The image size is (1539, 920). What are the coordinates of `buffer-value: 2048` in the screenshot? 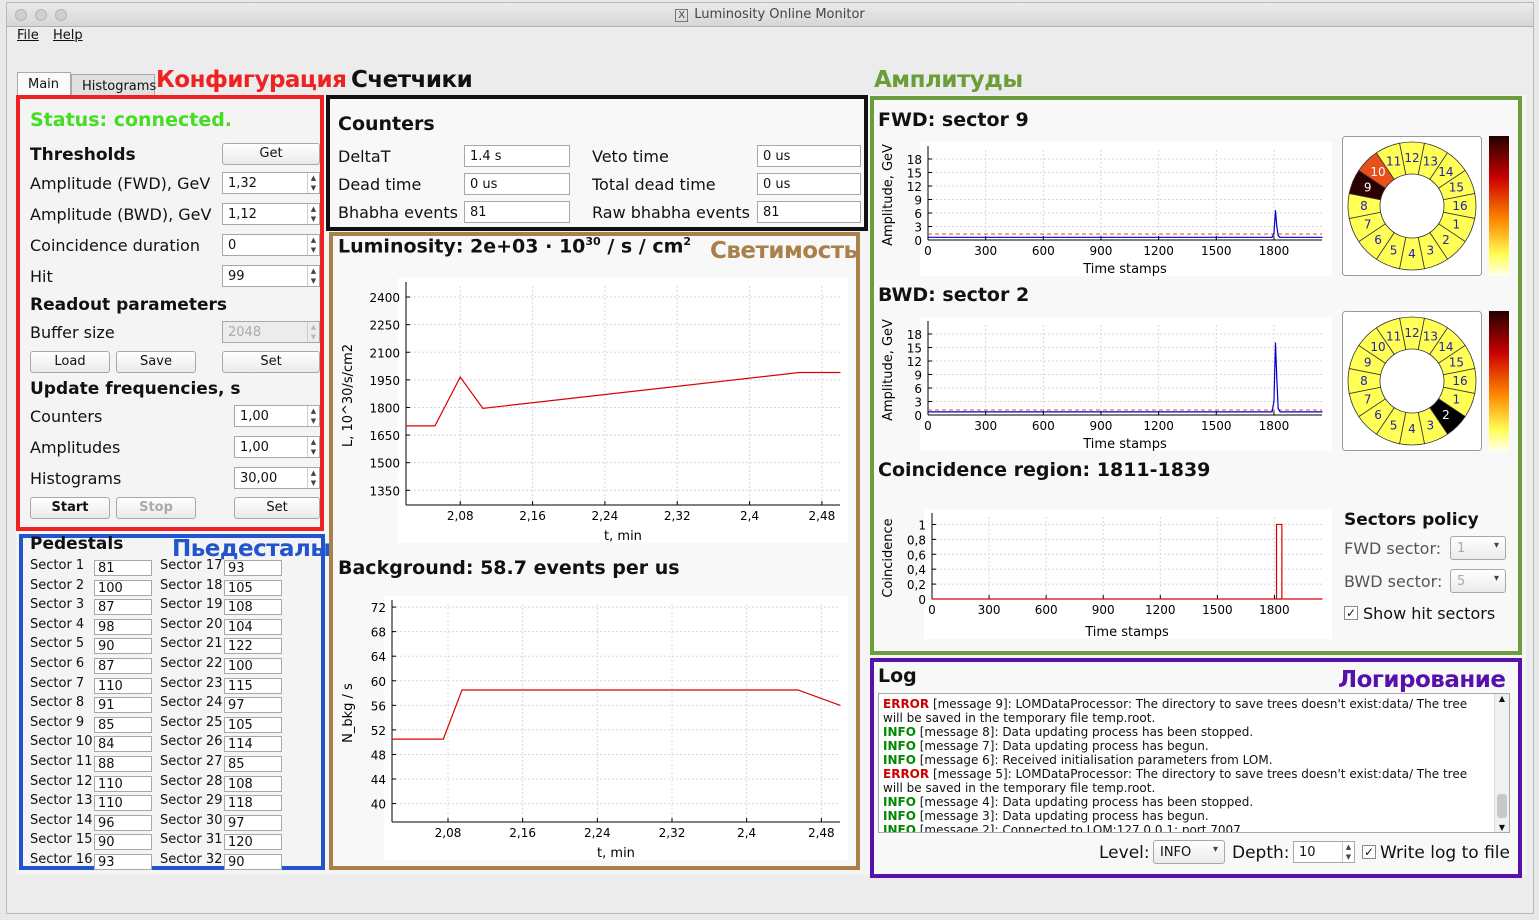 It's located at (245, 332).